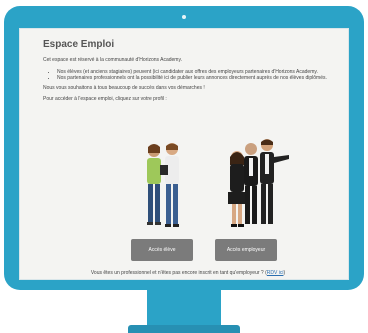 The height and width of the screenshot is (333, 368). I want to click on student-access-button: Accès élève, so click(162, 250).